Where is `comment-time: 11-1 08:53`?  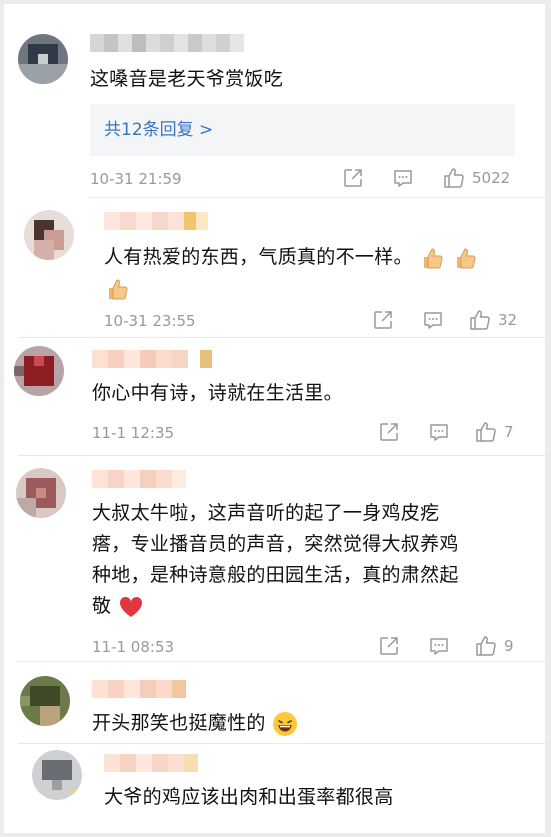 comment-time: 11-1 08:53 is located at coordinates (133, 647).